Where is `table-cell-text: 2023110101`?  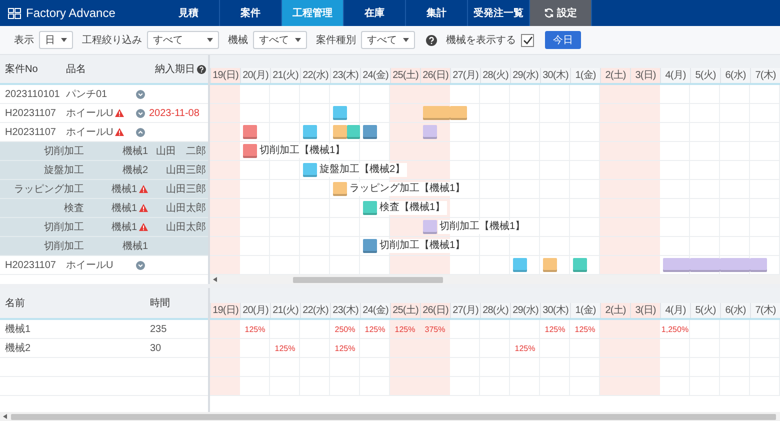 table-cell-text: 2023110101 is located at coordinates (32, 94).